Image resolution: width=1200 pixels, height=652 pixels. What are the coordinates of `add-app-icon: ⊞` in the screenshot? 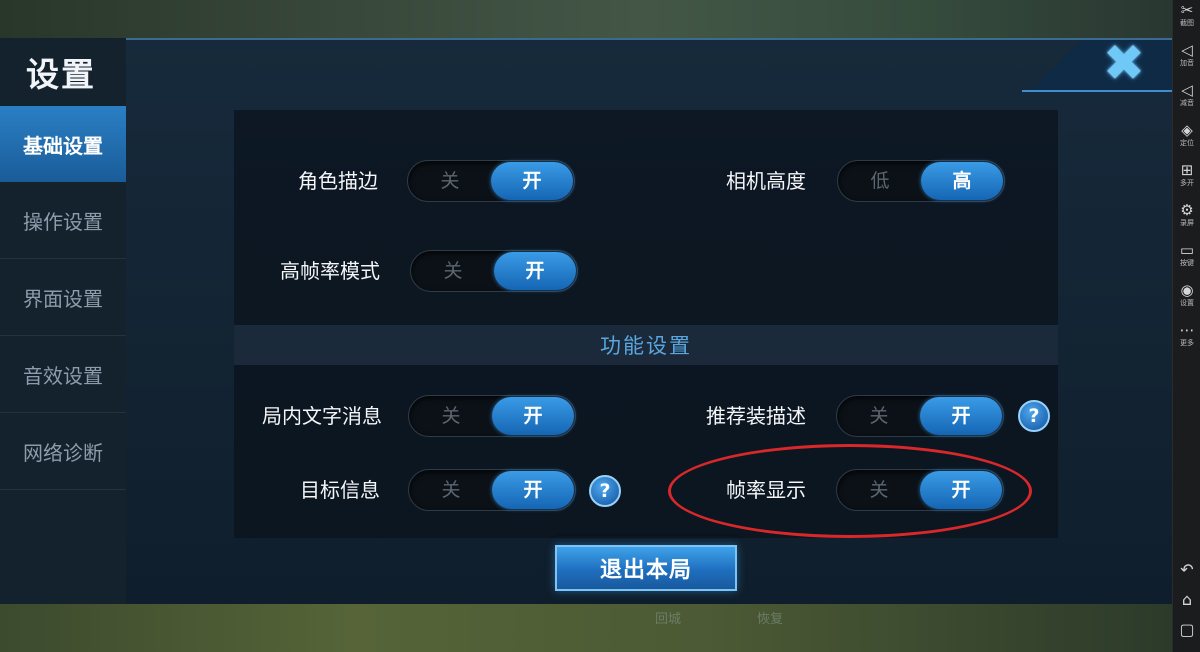 It's located at (1187, 170).